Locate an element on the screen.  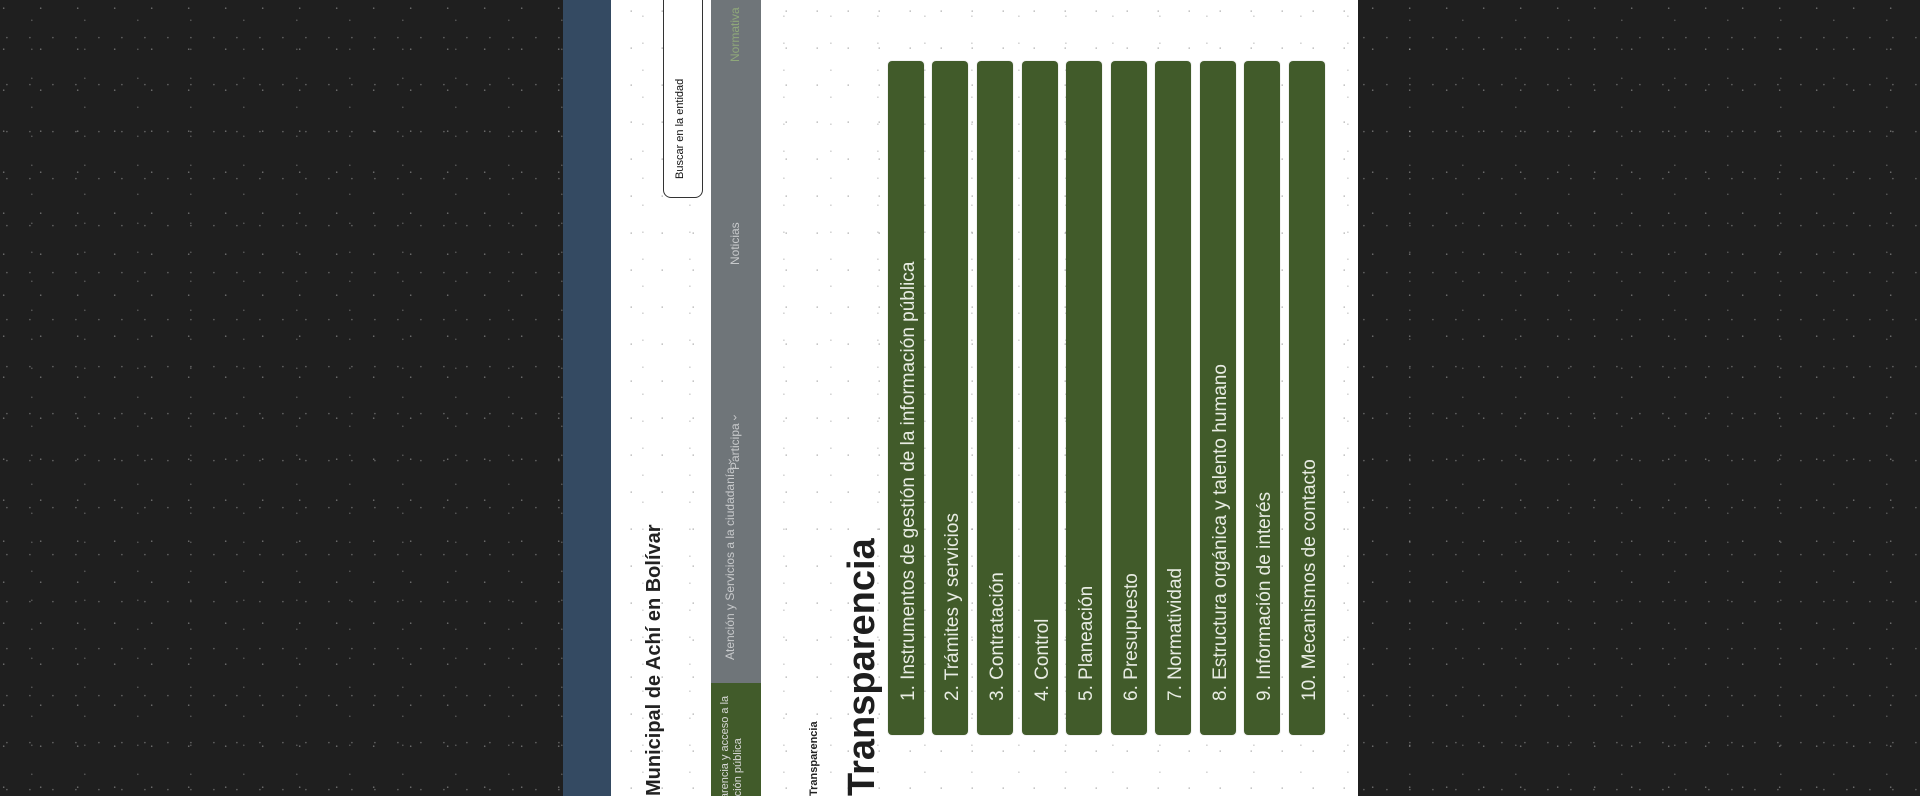
section-label: 7. Normatividad is located at coordinates (1176, 634).